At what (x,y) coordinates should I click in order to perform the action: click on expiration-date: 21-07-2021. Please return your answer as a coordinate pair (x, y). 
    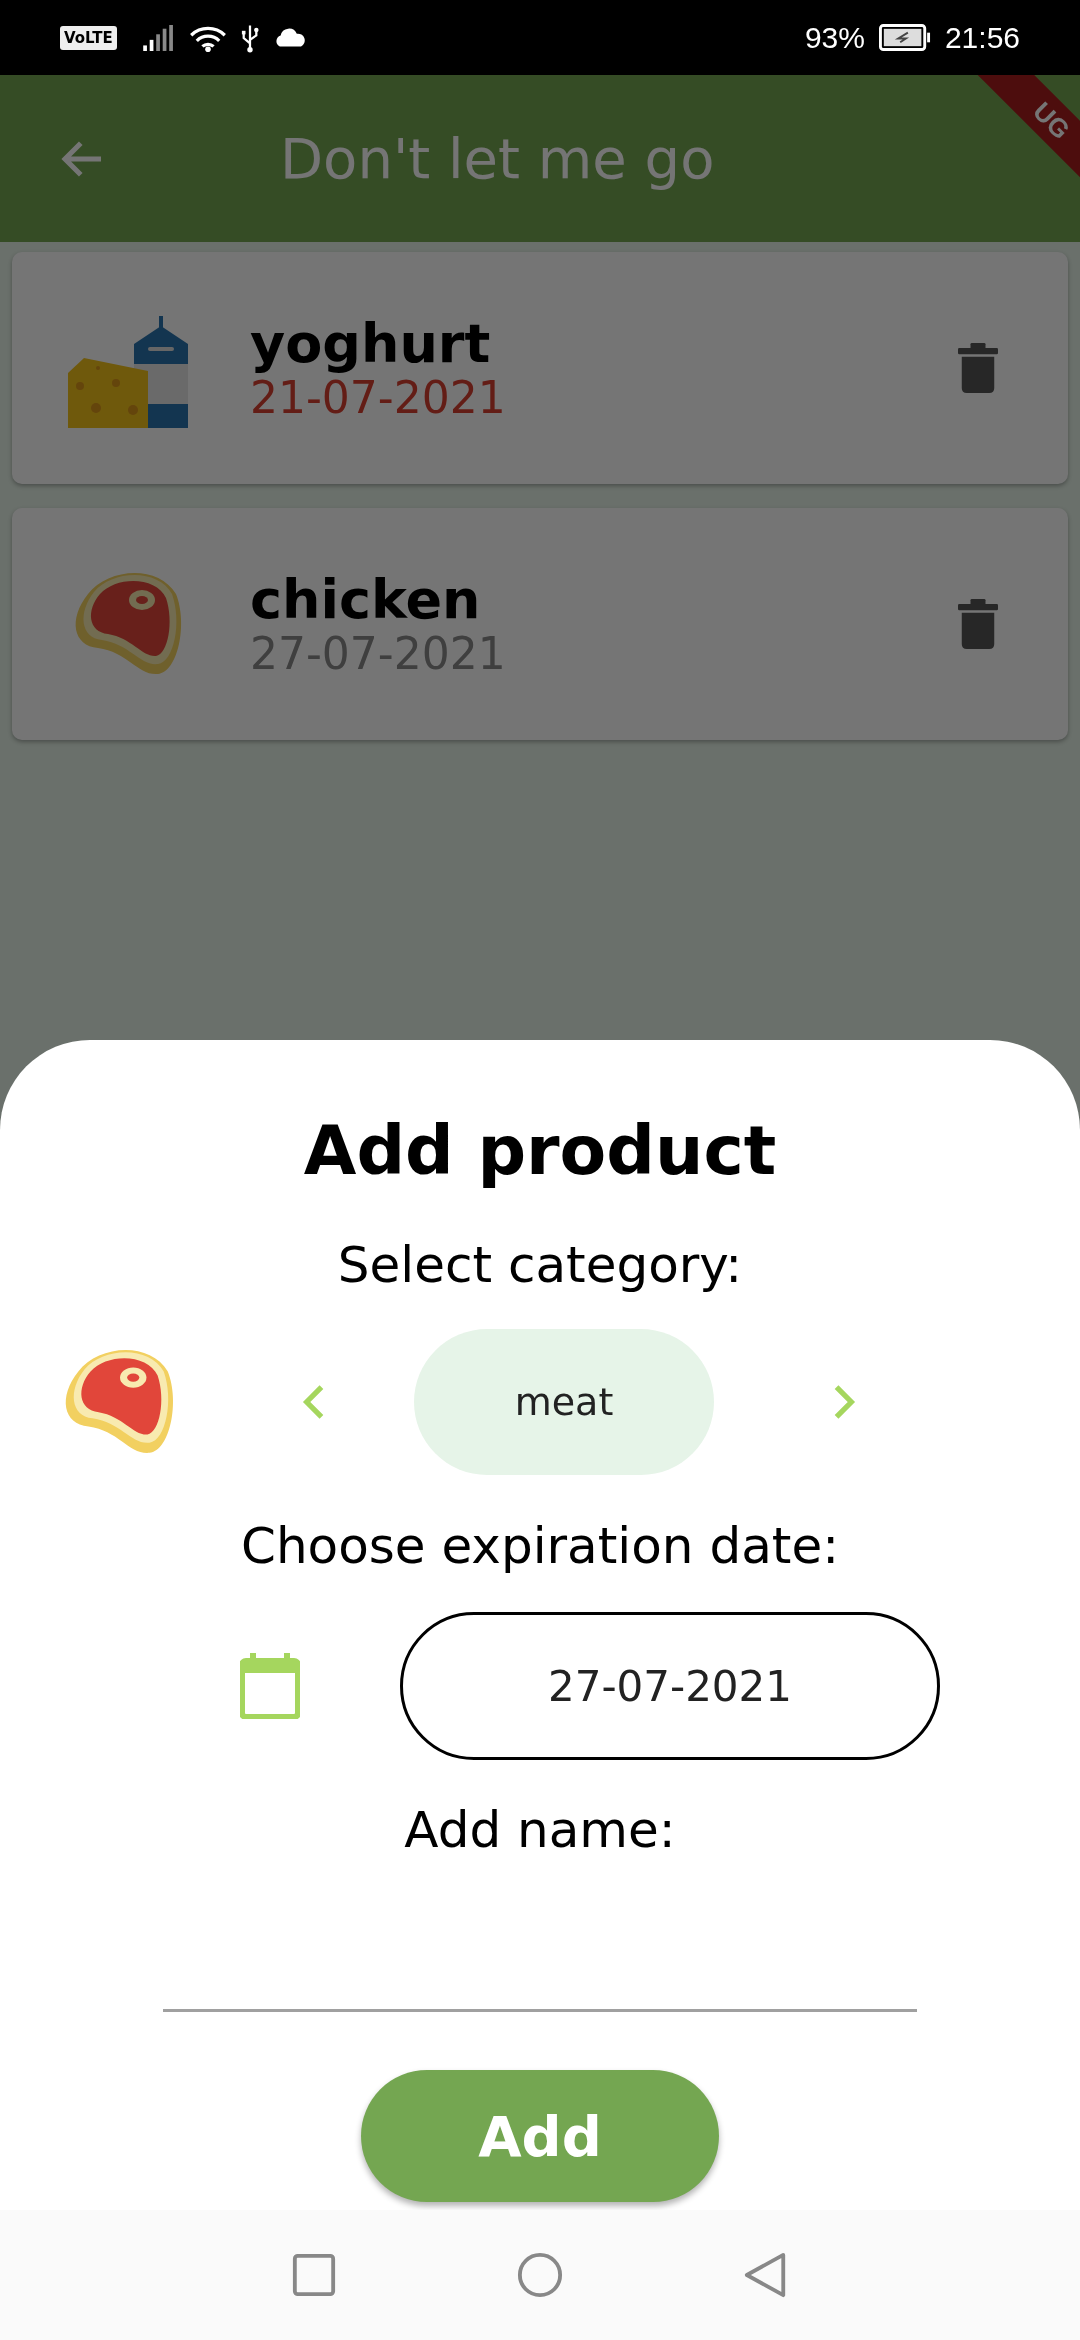
    Looking at the image, I should click on (378, 397).